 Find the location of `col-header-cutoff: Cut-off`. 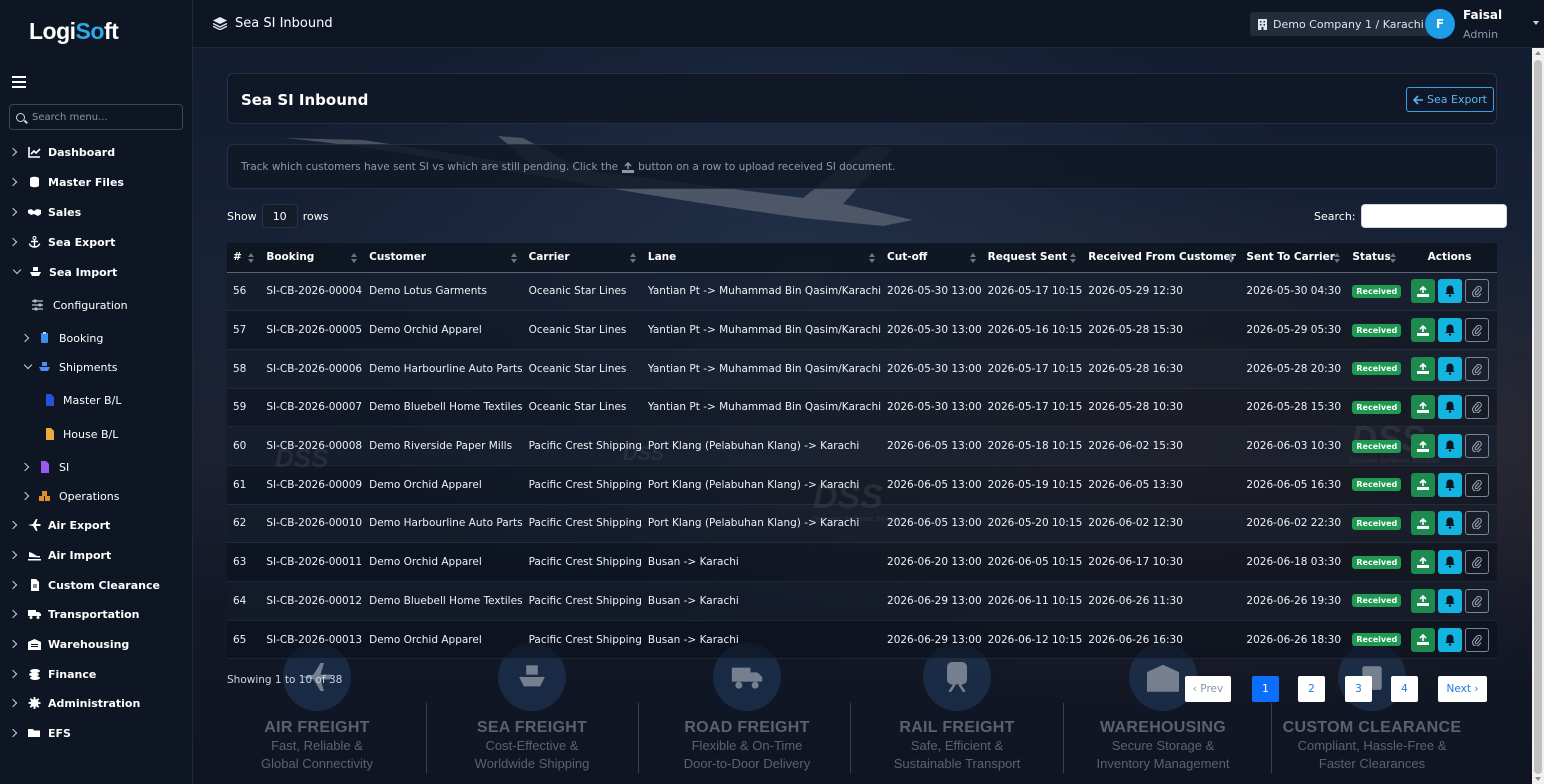

col-header-cutoff: Cut-off is located at coordinates (931, 258).